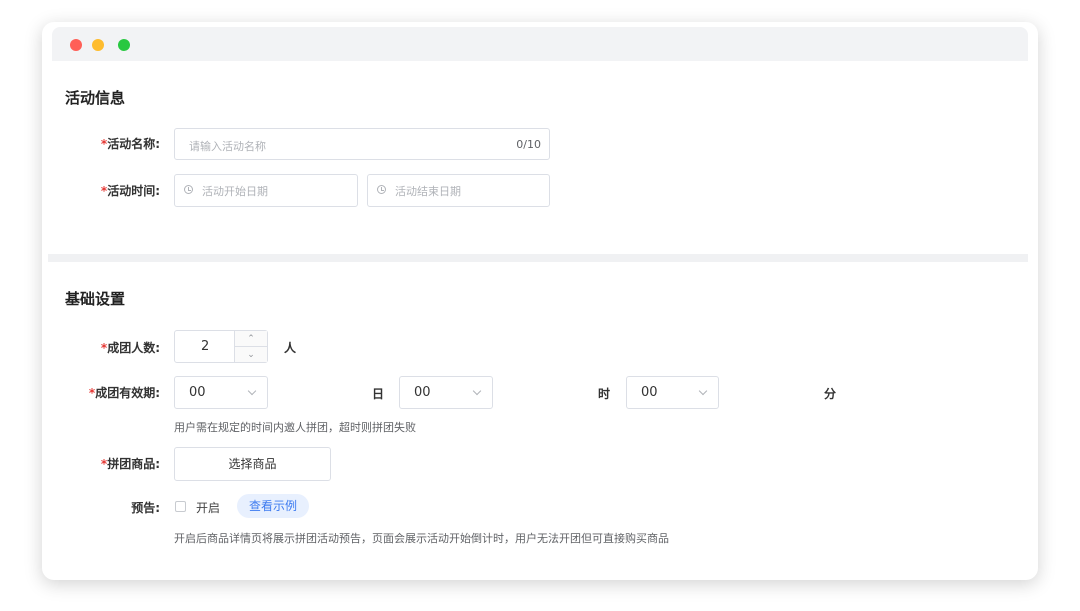 Image resolution: width=1080 pixels, height=611 pixels. What do you see at coordinates (227, 146) in the screenshot?
I see `activity-name-placeholder: 请输入活动名称` at bounding box center [227, 146].